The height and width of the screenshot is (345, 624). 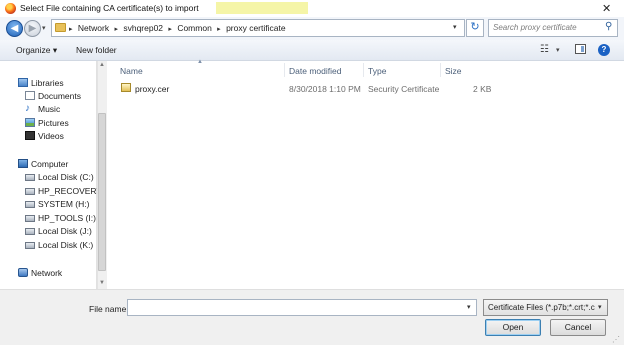 What do you see at coordinates (36, 50) in the screenshot?
I see `organize-button: Organize ▾` at bounding box center [36, 50].